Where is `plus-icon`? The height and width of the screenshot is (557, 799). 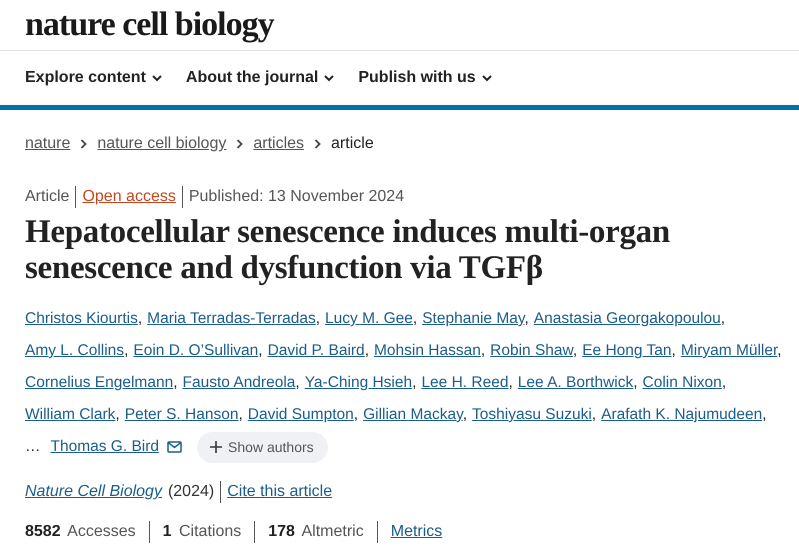 plus-icon is located at coordinates (216, 446).